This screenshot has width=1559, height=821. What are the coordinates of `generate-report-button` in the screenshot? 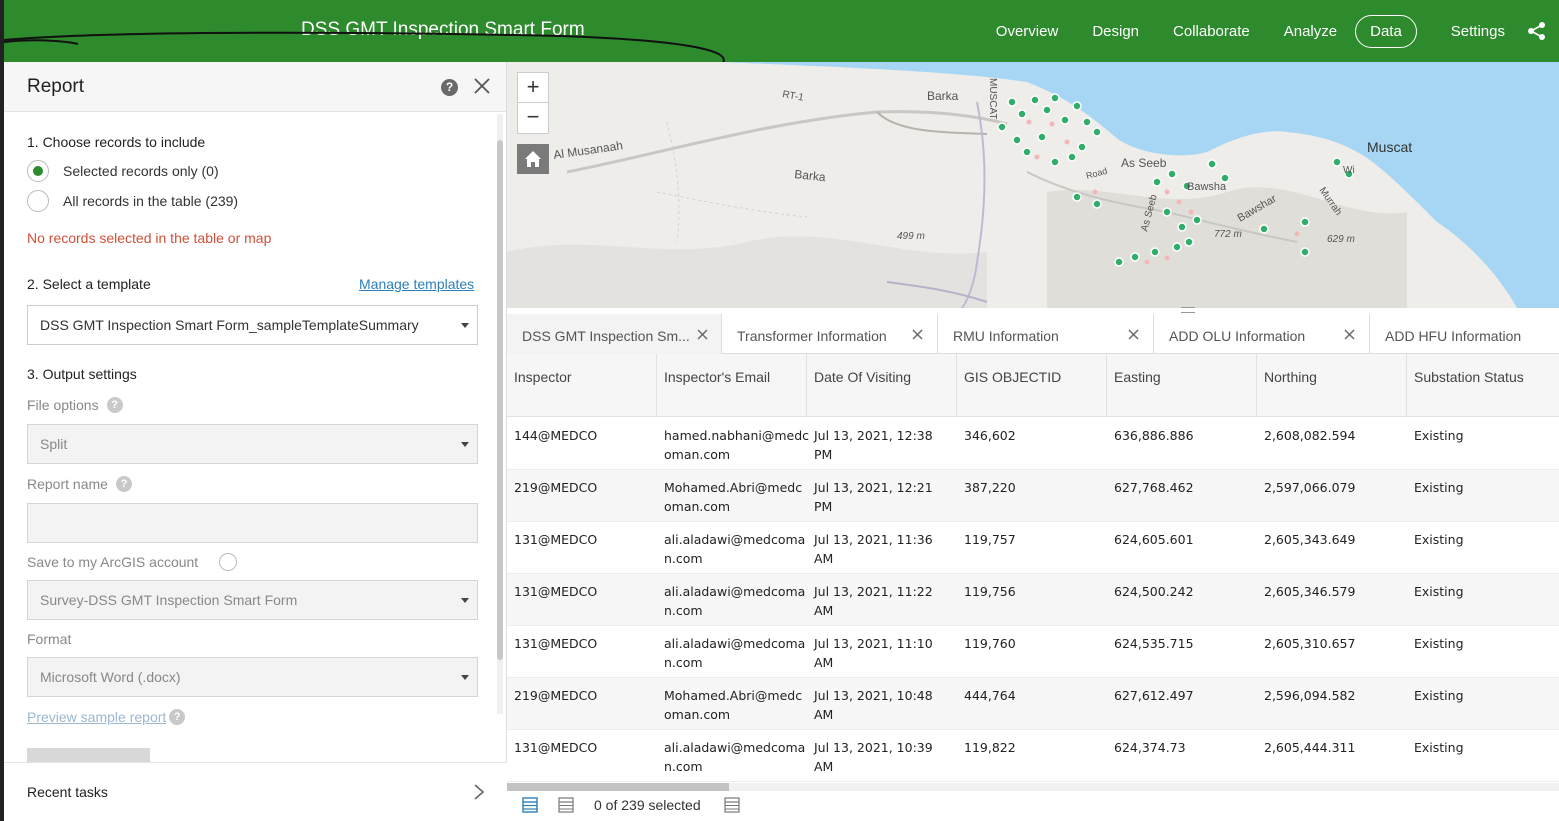 It's located at (88, 755).